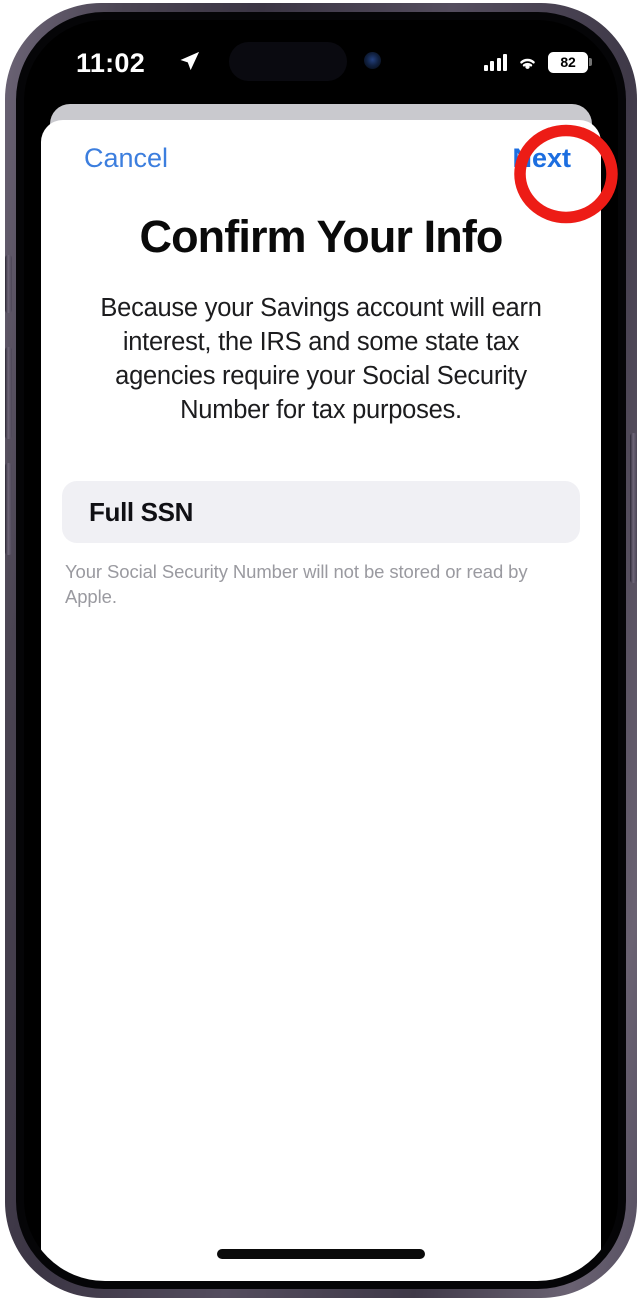 The image size is (642, 1301). What do you see at coordinates (8, 284) in the screenshot?
I see `mute-switch-button` at bounding box center [8, 284].